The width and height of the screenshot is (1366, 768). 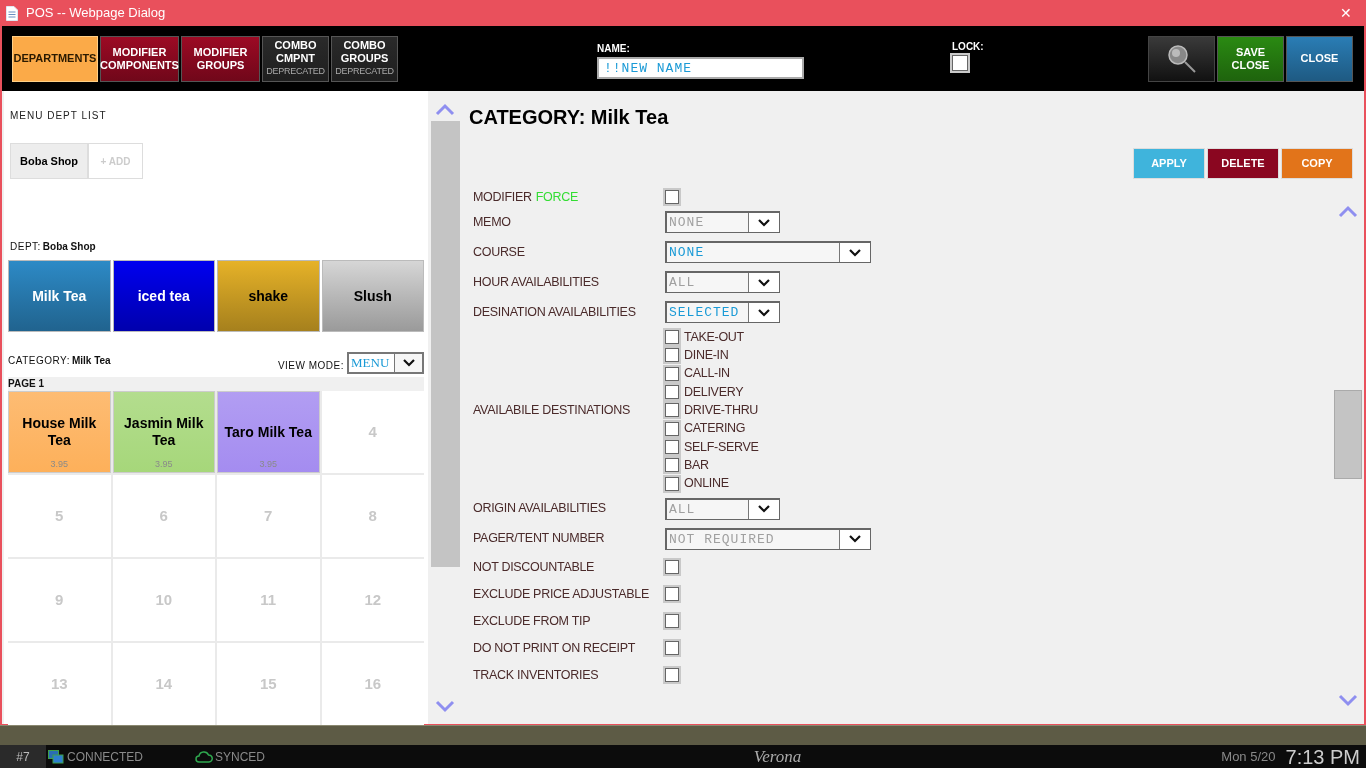 What do you see at coordinates (39, 361) in the screenshot?
I see `section-label: CATEGORY:` at bounding box center [39, 361].